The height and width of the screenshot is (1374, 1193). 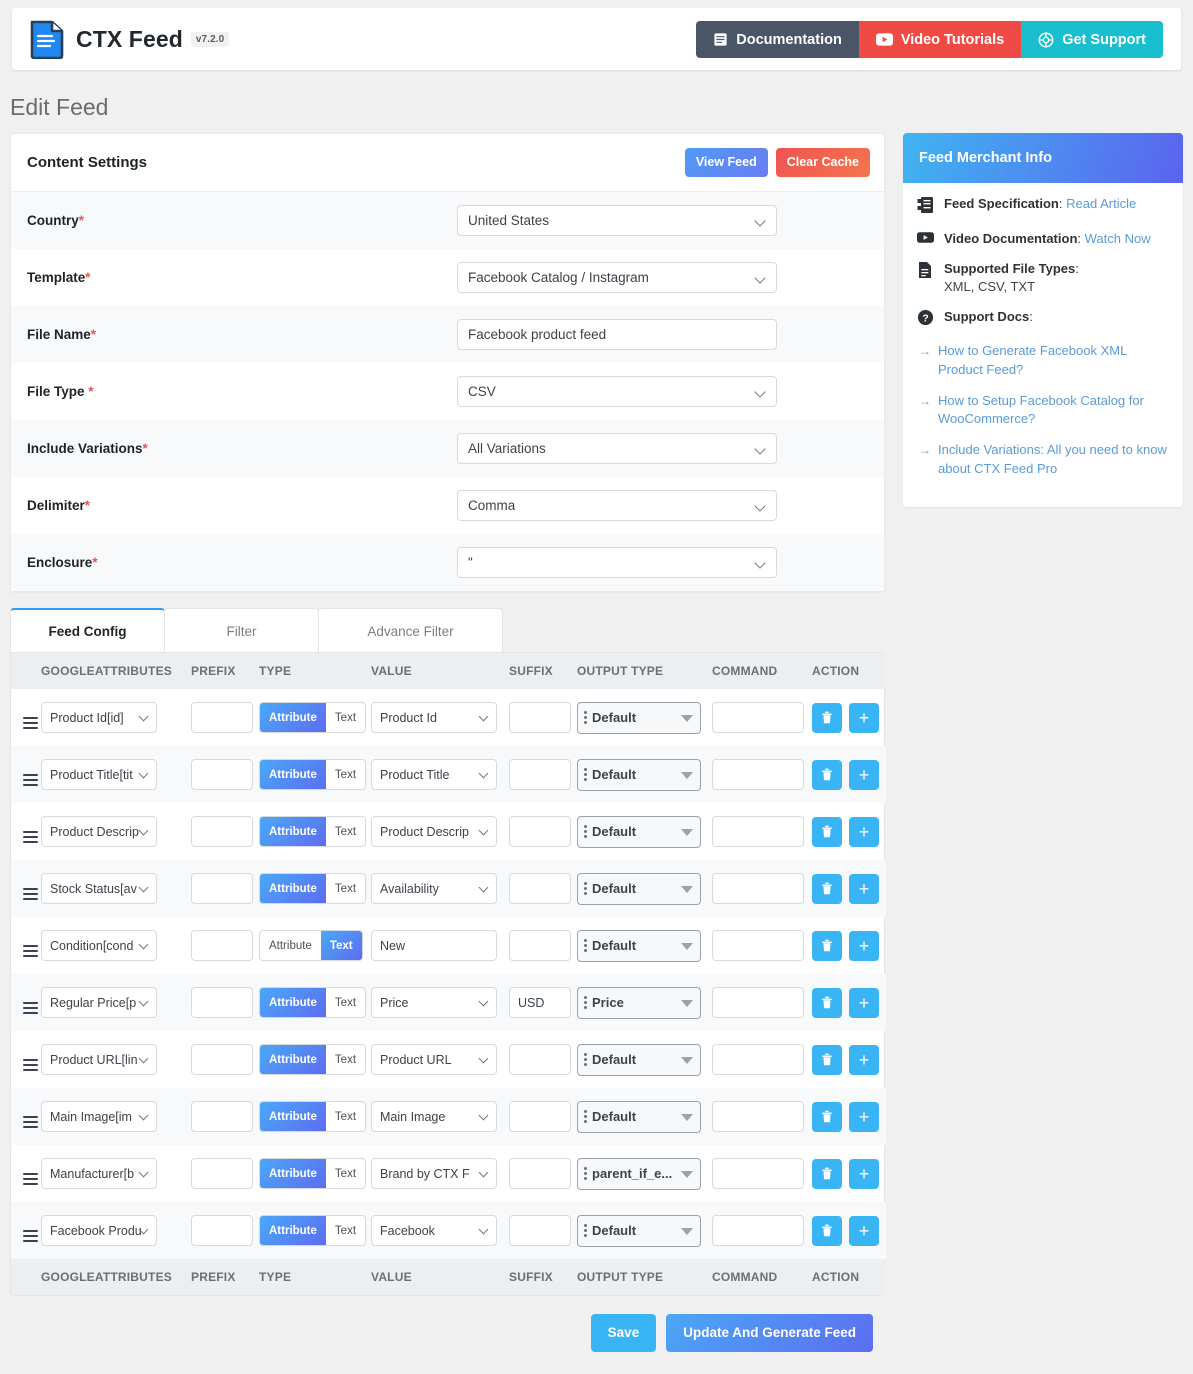 What do you see at coordinates (540, 1002) in the screenshot?
I see `suffix-input: USD` at bounding box center [540, 1002].